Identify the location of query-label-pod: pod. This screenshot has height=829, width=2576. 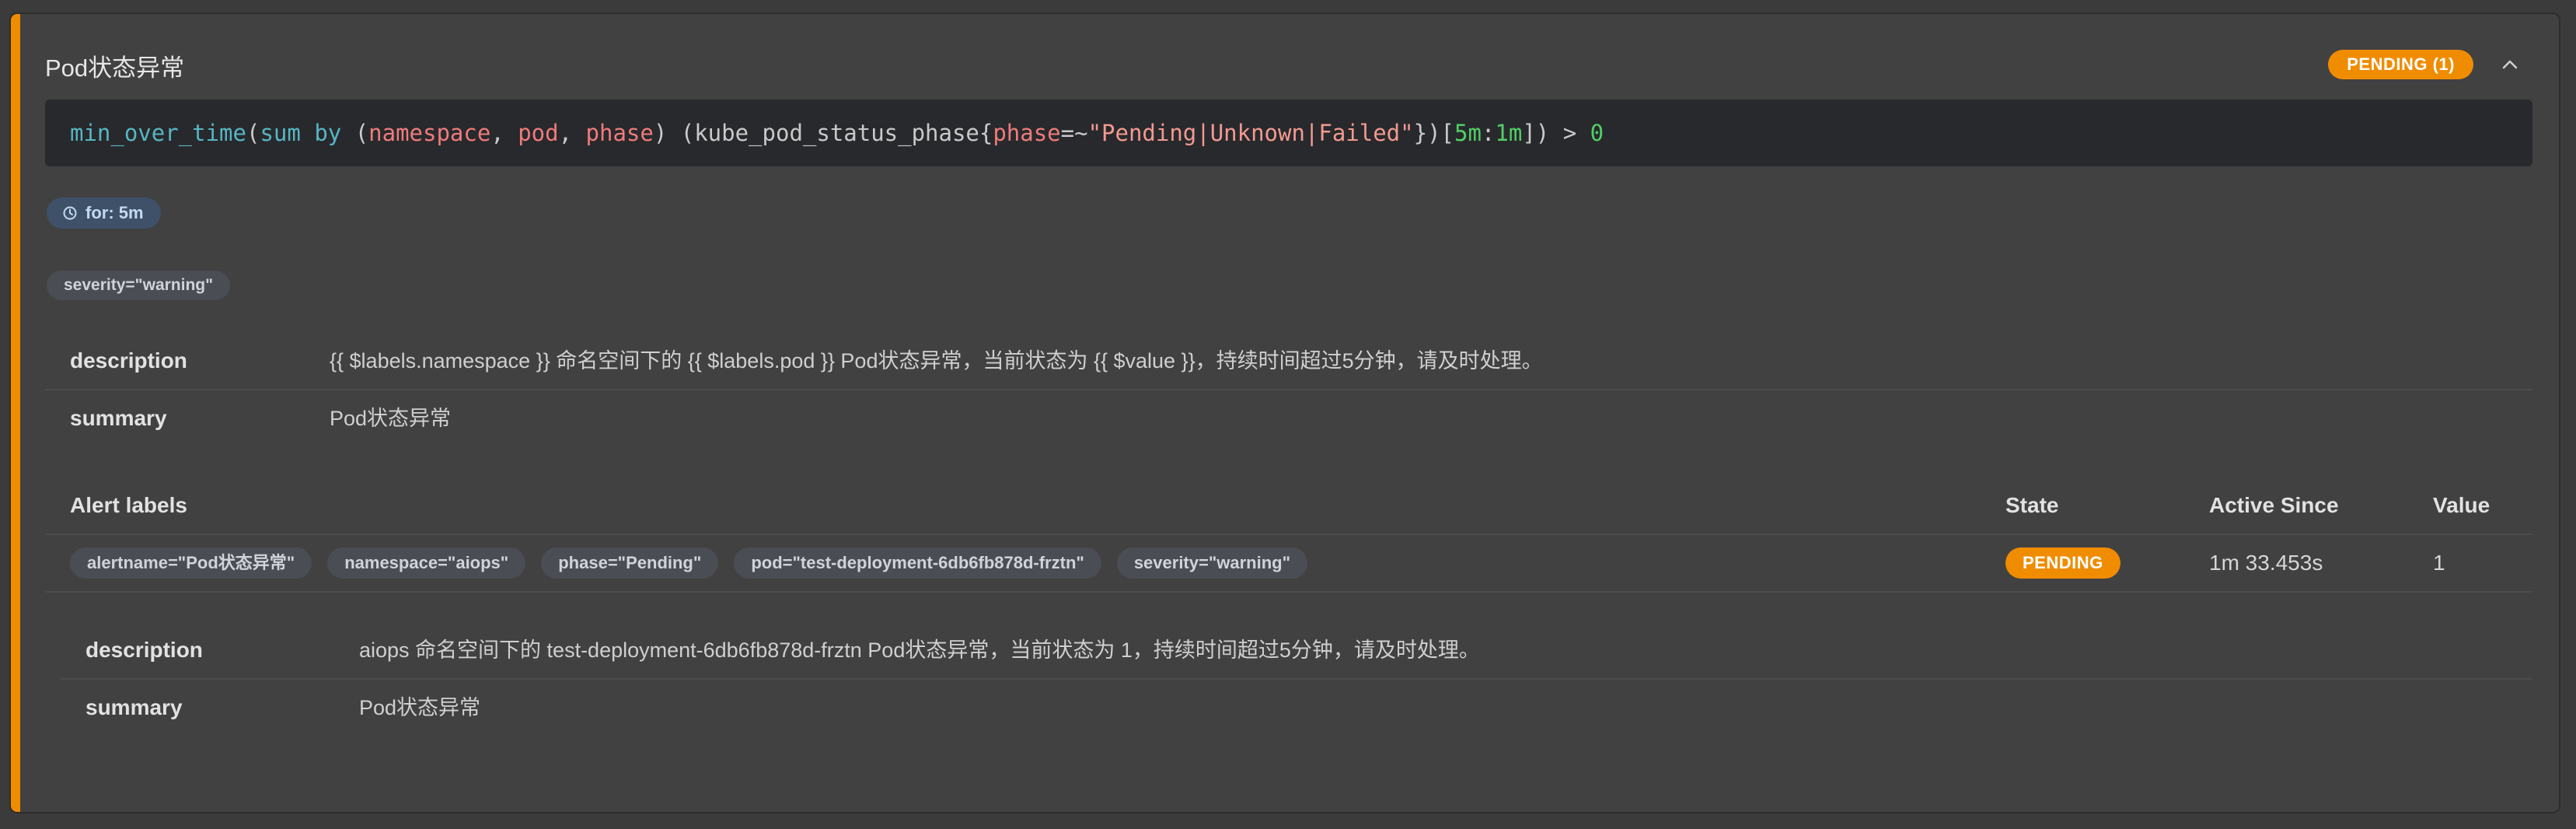
(538, 133).